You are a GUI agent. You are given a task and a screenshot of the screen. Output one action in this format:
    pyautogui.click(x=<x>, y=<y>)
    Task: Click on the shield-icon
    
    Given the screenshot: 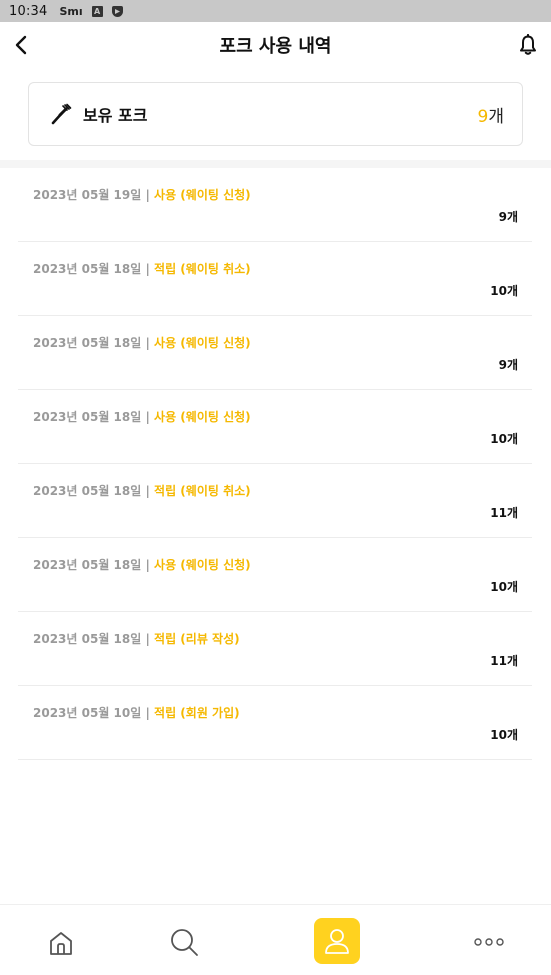 What is the action you would take?
    pyautogui.click(x=117, y=11)
    